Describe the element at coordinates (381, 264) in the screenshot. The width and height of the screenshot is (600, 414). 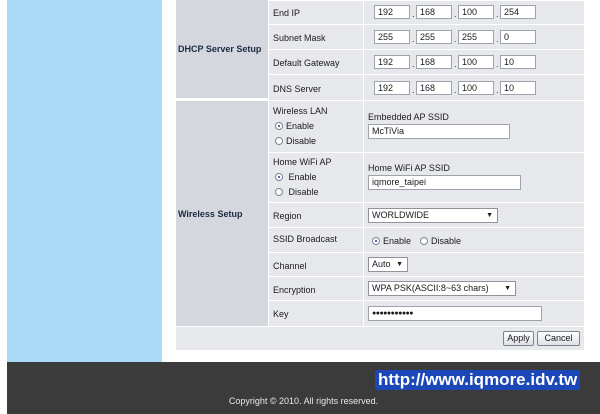
I see `channel-selected-value: Auto` at that location.